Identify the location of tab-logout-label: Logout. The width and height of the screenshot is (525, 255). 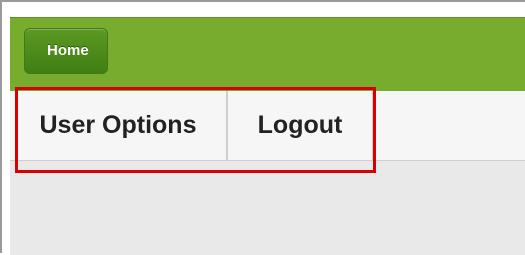
(300, 125).